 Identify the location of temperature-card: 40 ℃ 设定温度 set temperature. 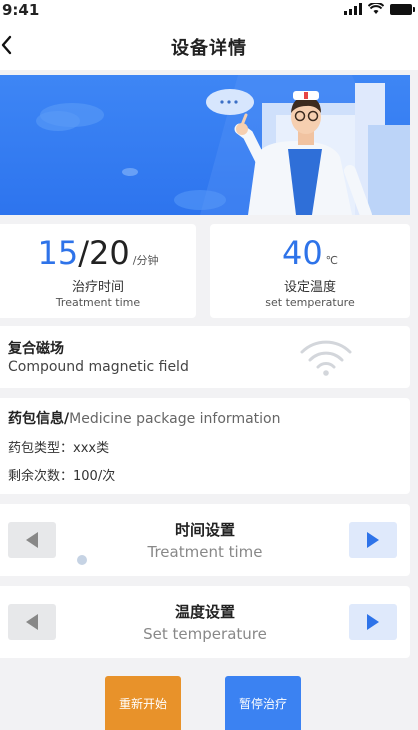
(310, 271).